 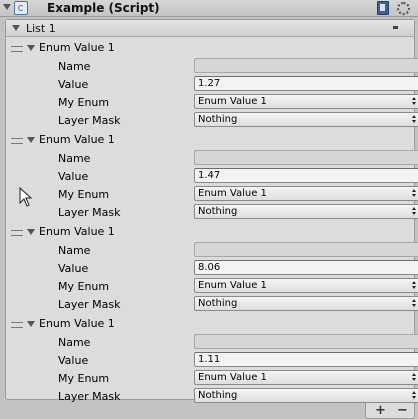 What do you see at coordinates (41, 28) in the screenshot?
I see `list-title: List 1` at bounding box center [41, 28].